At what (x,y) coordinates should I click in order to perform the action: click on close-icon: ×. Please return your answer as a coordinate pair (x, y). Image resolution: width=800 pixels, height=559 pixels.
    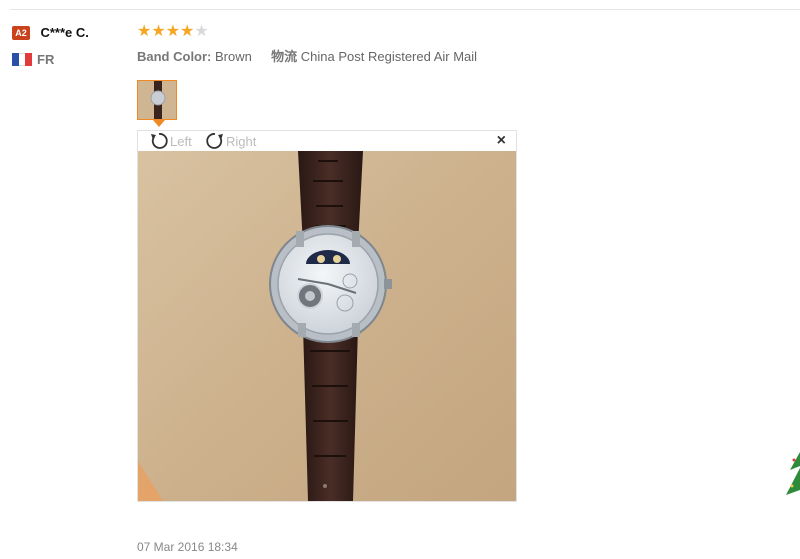
    Looking at the image, I should click on (501, 141).